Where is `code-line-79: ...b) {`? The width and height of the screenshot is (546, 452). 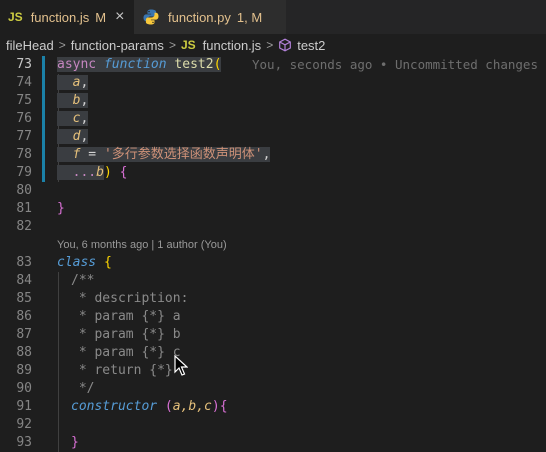
code-line-79: ...b) { is located at coordinates (92, 173).